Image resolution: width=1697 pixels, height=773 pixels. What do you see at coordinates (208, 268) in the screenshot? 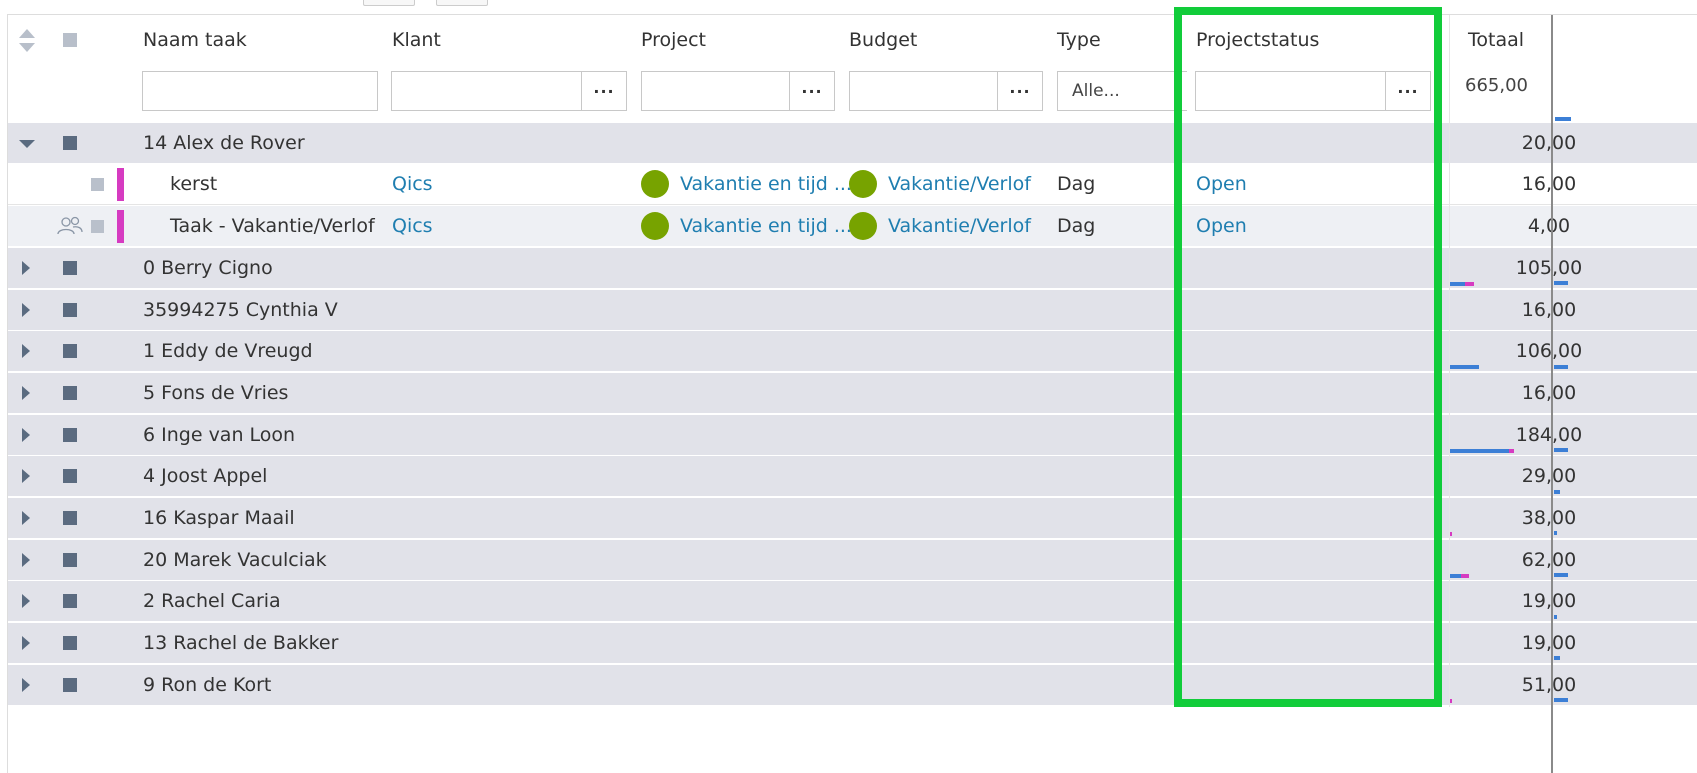
I see `group-label: 0 Berry Cigno` at bounding box center [208, 268].